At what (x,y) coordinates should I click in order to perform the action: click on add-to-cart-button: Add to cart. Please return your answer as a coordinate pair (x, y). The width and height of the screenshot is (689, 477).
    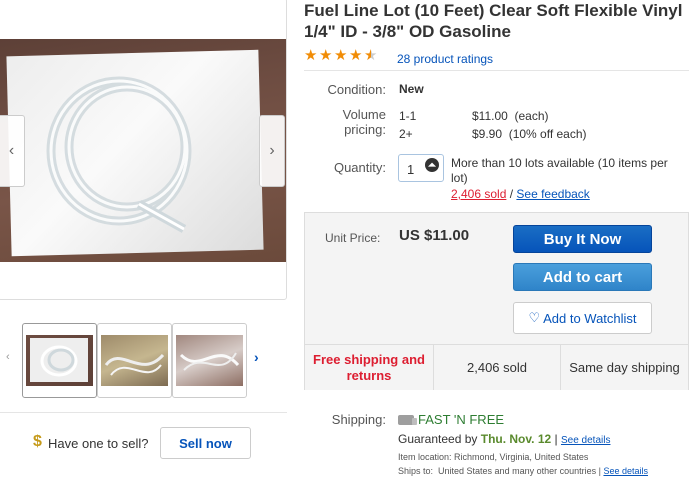
    Looking at the image, I should click on (582, 277).